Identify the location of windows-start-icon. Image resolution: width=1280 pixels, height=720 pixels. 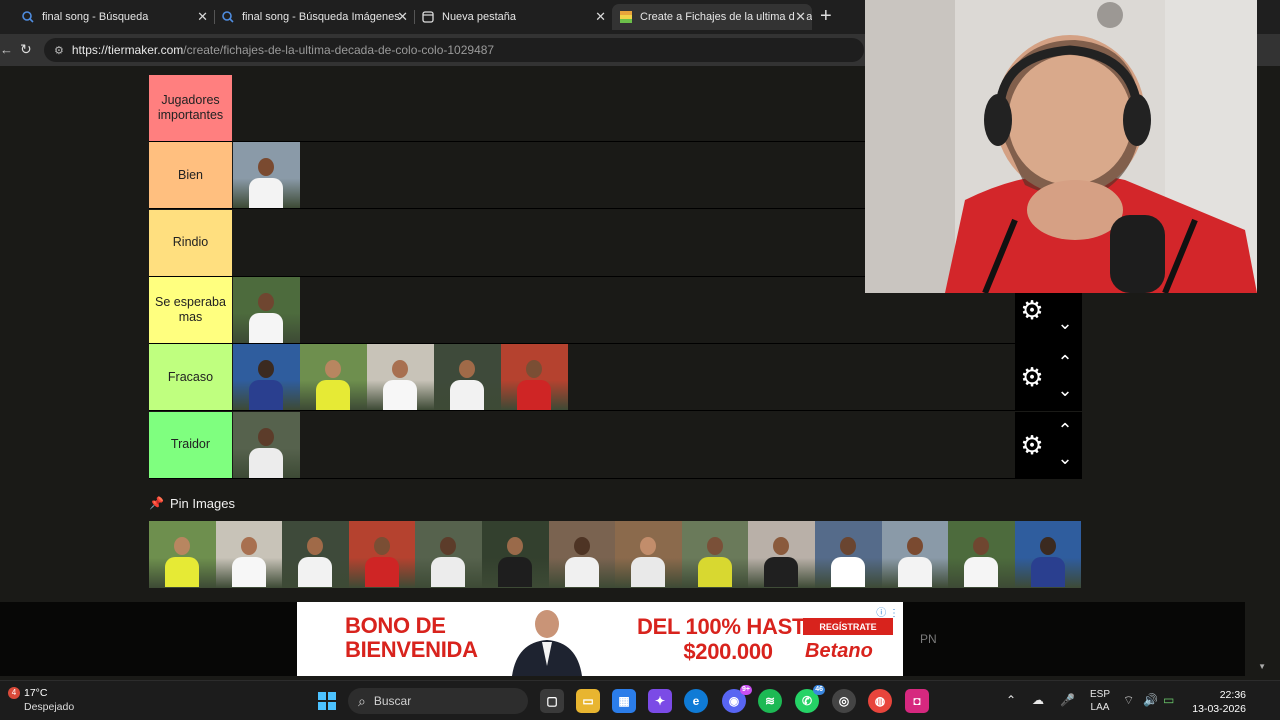
(327, 701).